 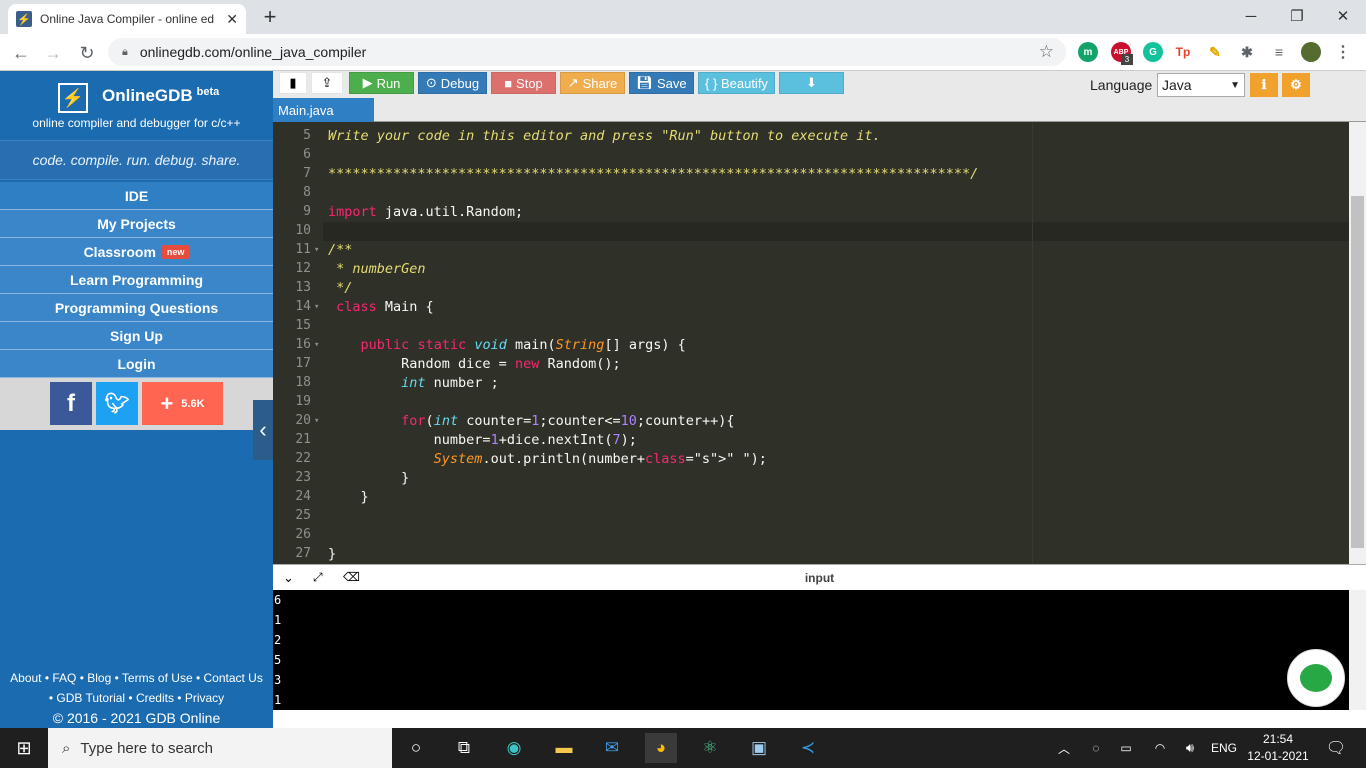 I want to click on line-number: 17, so click(x=303, y=363).